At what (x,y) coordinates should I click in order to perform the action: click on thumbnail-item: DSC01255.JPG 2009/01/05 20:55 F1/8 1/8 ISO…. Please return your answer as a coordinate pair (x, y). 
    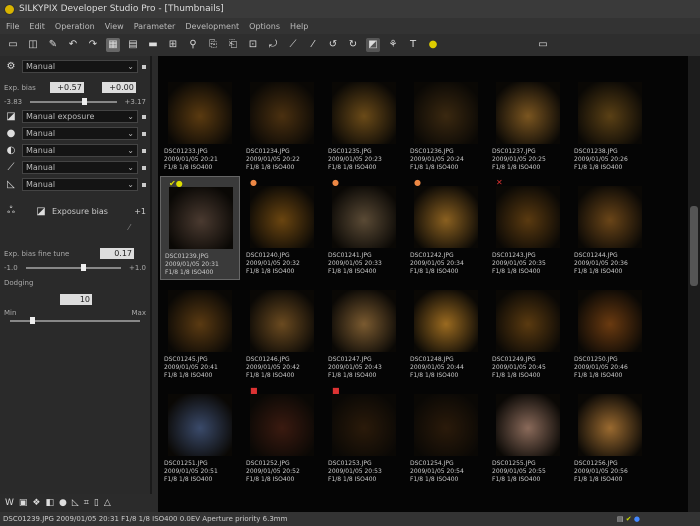
    Looking at the image, I should click on (528, 436).